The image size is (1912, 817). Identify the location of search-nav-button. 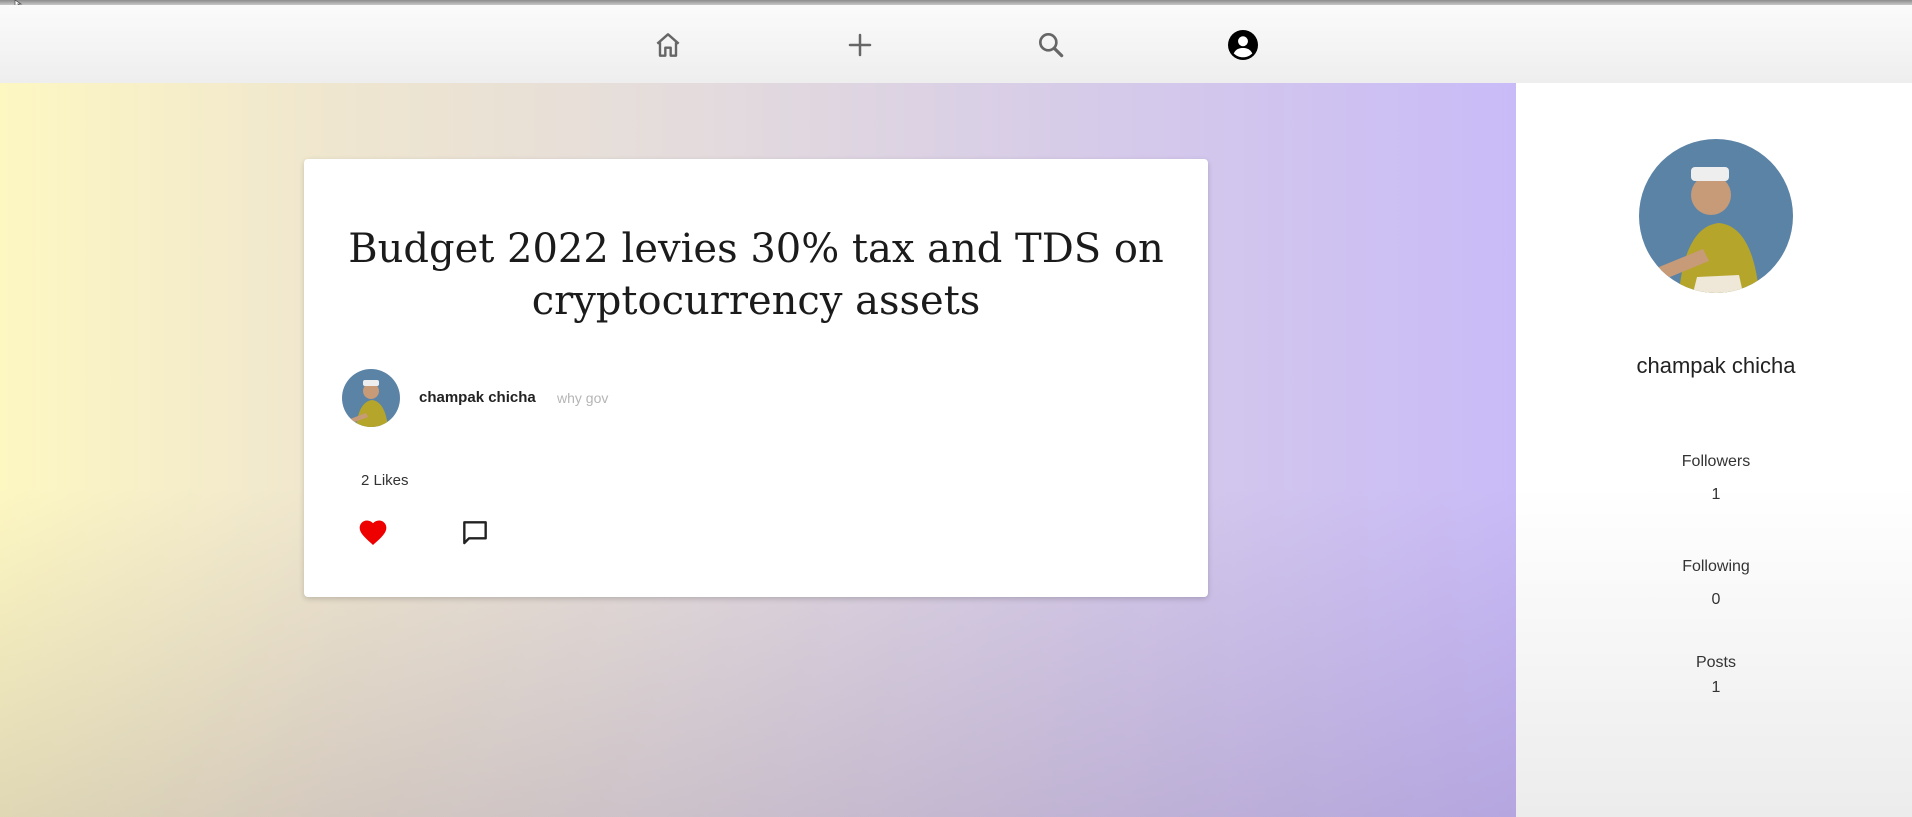
(1051, 45).